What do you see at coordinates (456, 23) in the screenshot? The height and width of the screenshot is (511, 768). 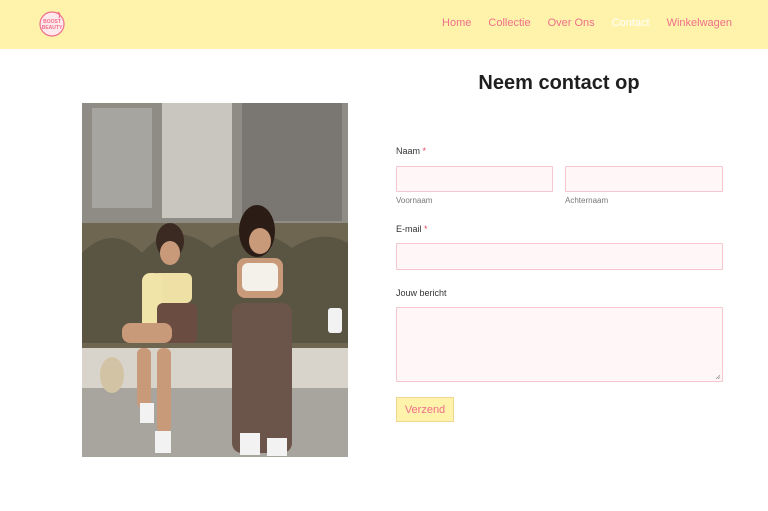 I see `nav-home: Home` at bounding box center [456, 23].